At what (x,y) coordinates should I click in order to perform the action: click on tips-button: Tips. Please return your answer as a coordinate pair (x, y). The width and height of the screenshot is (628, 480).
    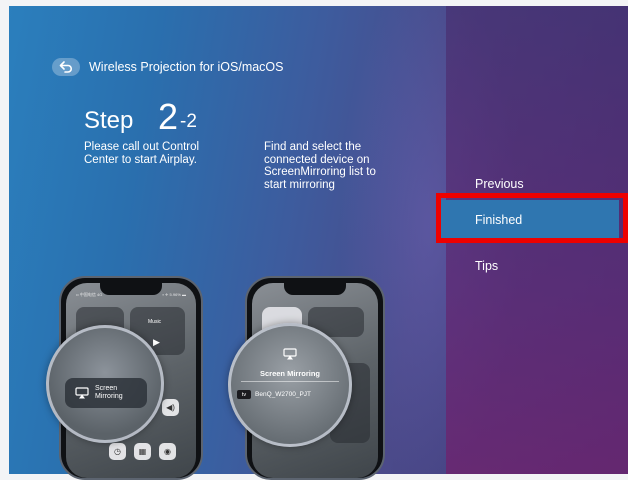
    Looking at the image, I should click on (528, 265).